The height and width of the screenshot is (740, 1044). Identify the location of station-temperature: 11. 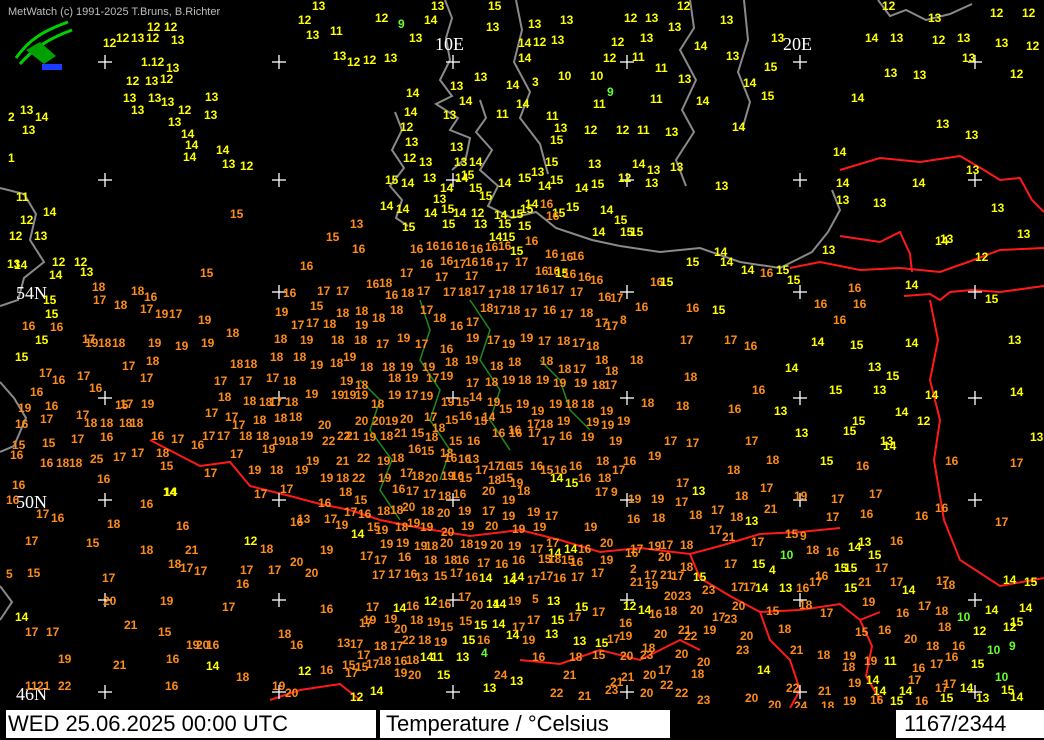
(22, 197).